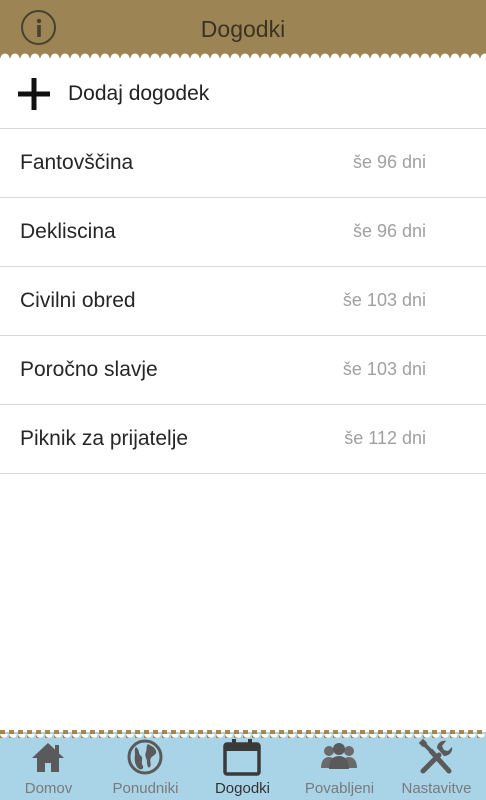  Describe the element at coordinates (139, 93) in the screenshot. I see `add-event-label: Dodaj dogodek` at that location.